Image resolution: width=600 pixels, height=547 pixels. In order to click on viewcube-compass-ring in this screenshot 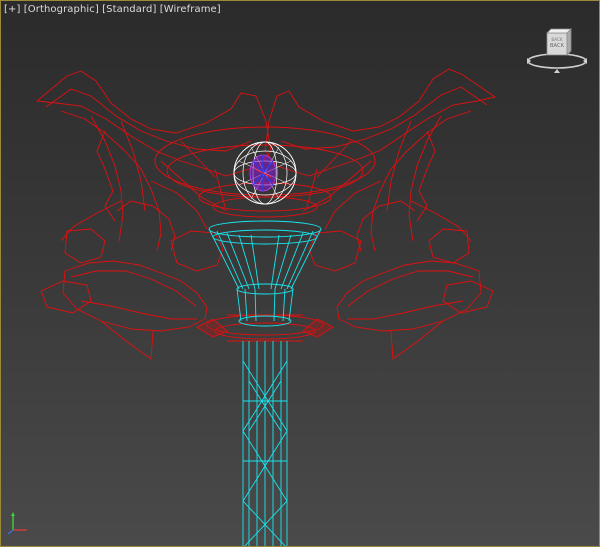, I will do `click(557, 61)`.